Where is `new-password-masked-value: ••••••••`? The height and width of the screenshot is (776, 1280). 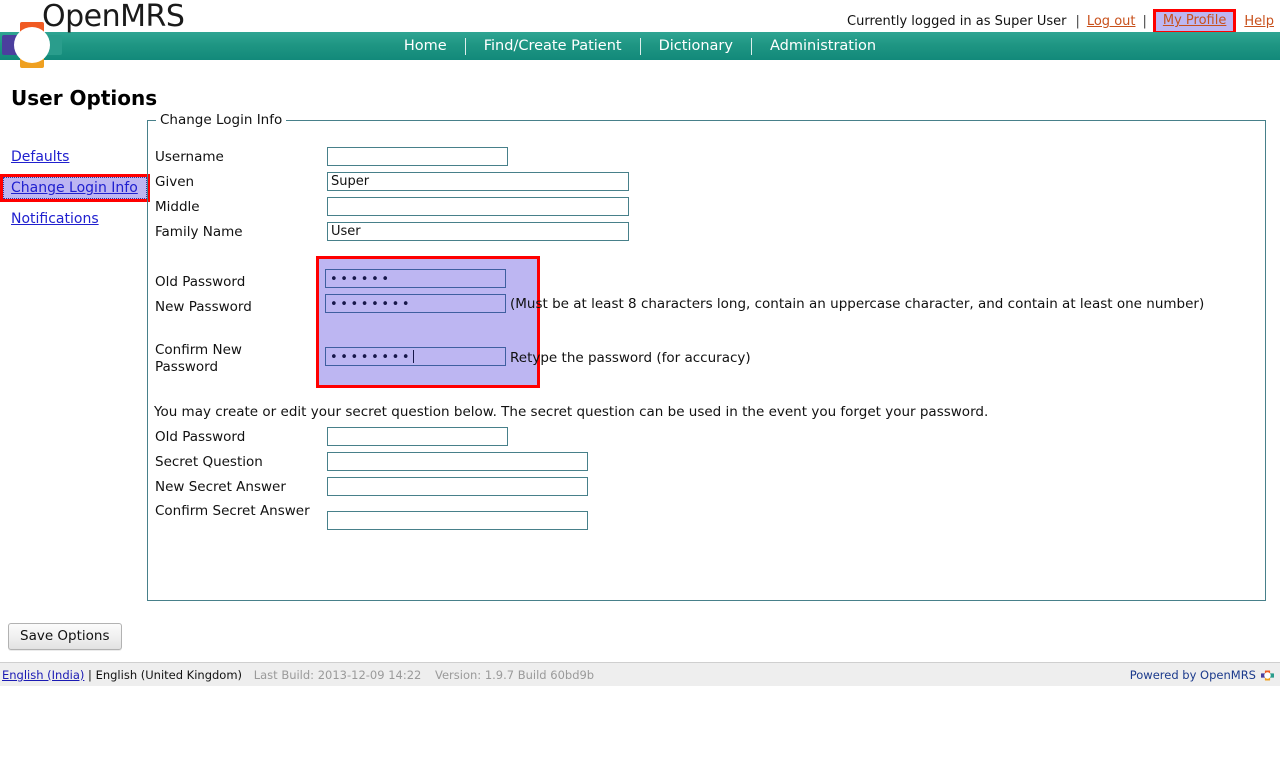 new-password-masked-value: •••••••• is located at coordinates (371, 304).